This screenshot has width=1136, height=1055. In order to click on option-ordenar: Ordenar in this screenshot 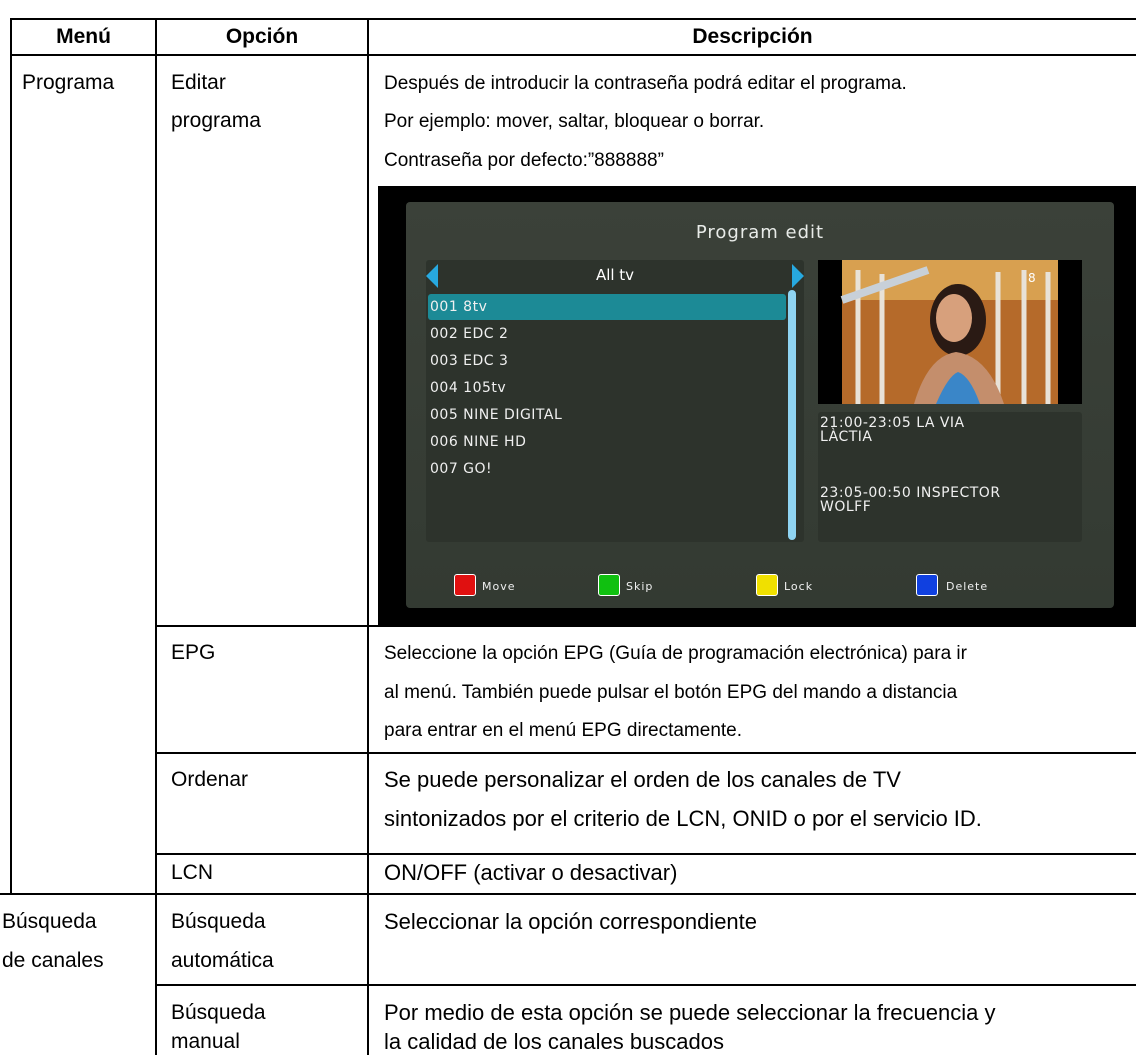, I will do `click(210, 779)`.